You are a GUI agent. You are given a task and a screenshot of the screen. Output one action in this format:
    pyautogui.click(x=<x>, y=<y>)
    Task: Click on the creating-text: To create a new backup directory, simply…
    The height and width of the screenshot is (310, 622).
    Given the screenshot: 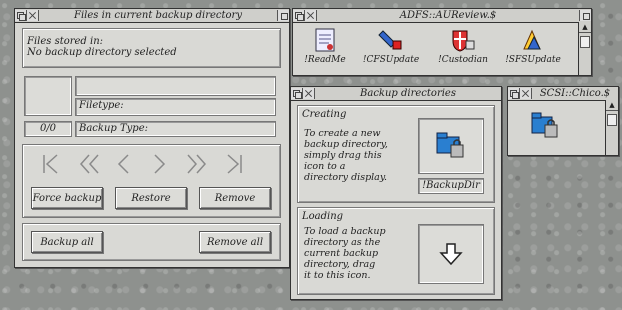 What is the action you would take?
    pyautogui.click(x=346, y=155)
    